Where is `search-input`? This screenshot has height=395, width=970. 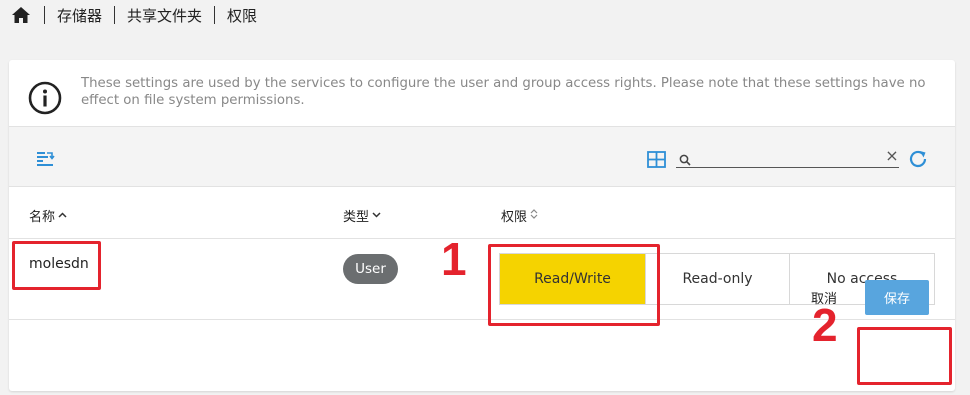
search-input is located at coordinates (788, 157).